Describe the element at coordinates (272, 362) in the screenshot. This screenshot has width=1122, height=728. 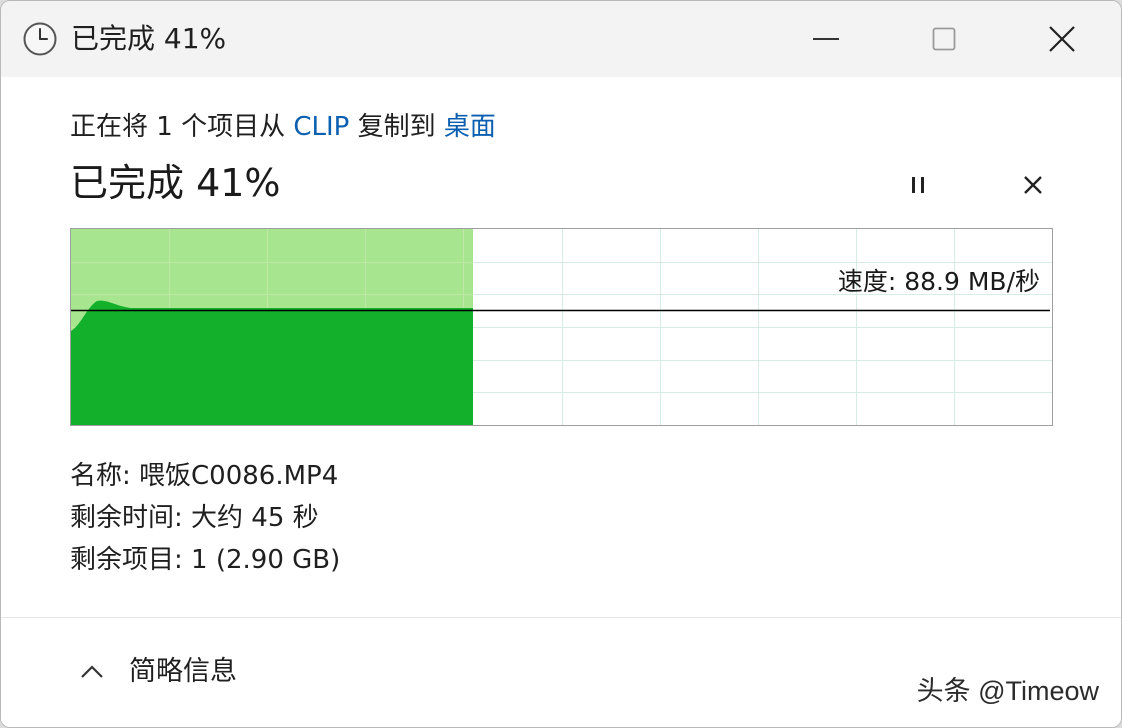
I see `speed-history-area` at that location.